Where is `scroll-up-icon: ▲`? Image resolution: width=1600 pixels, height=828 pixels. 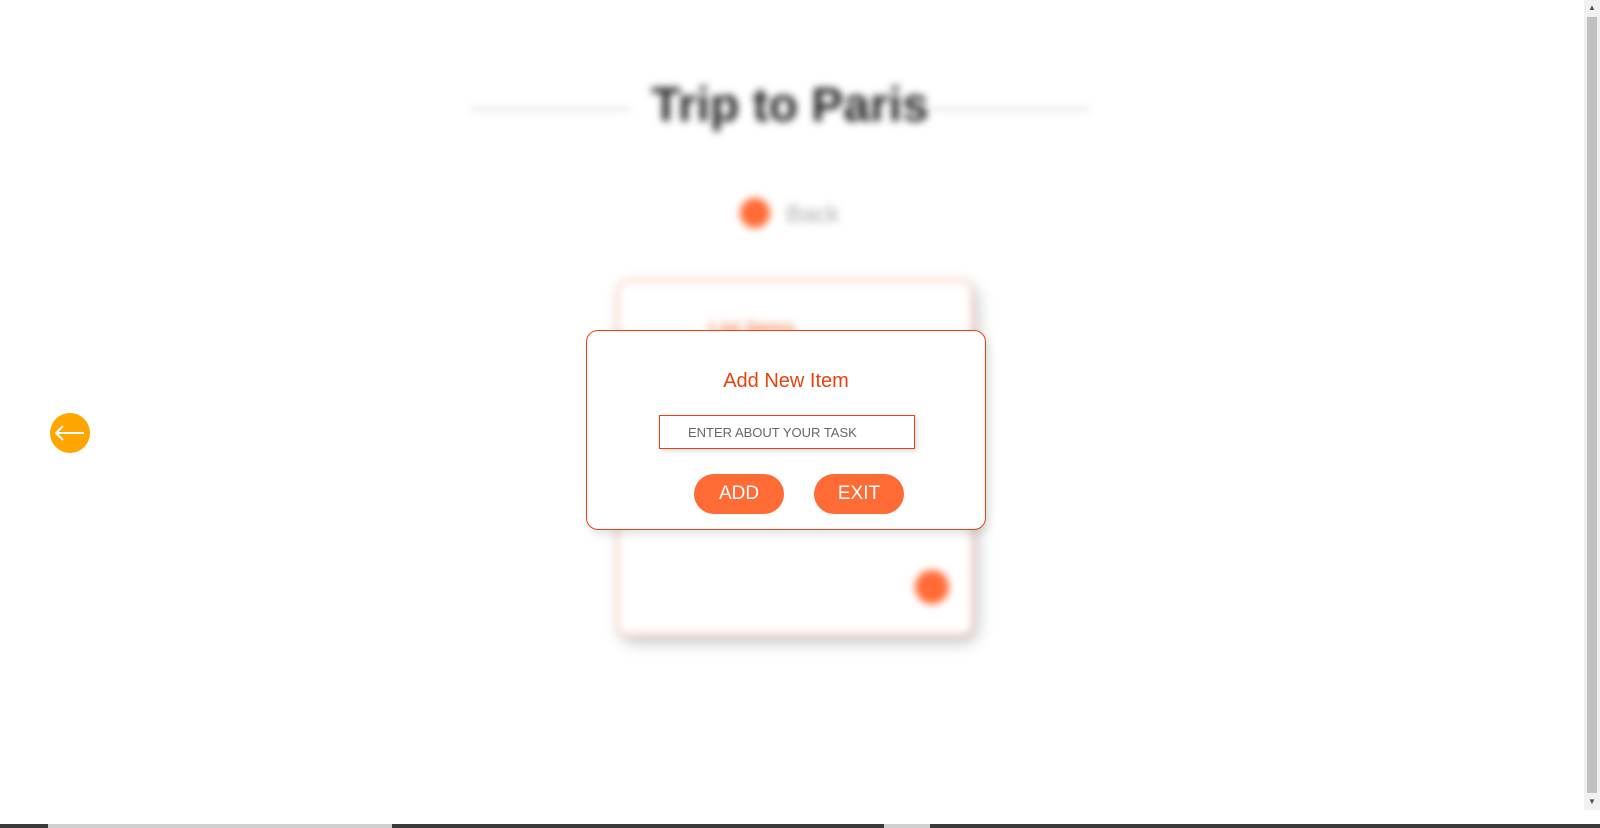 scroll-up-icon: ▲ is located at coordinates (1592, 8).